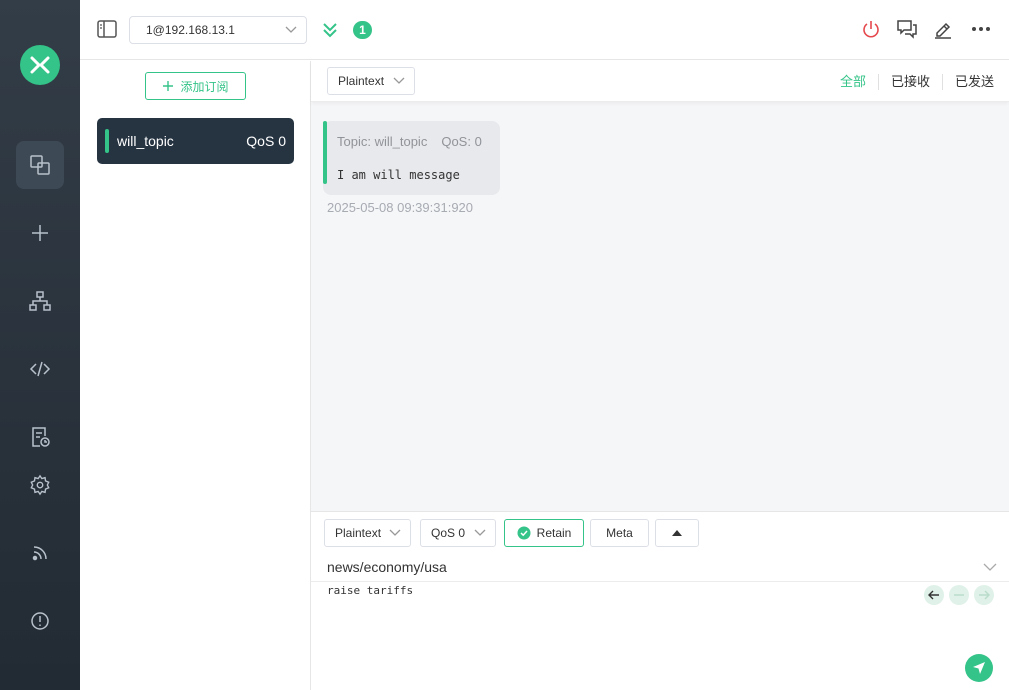 Image resolution: width=1009 pixels, height=690 pixels. I want to click on mqttx-logo-icon, so click(40, 65).